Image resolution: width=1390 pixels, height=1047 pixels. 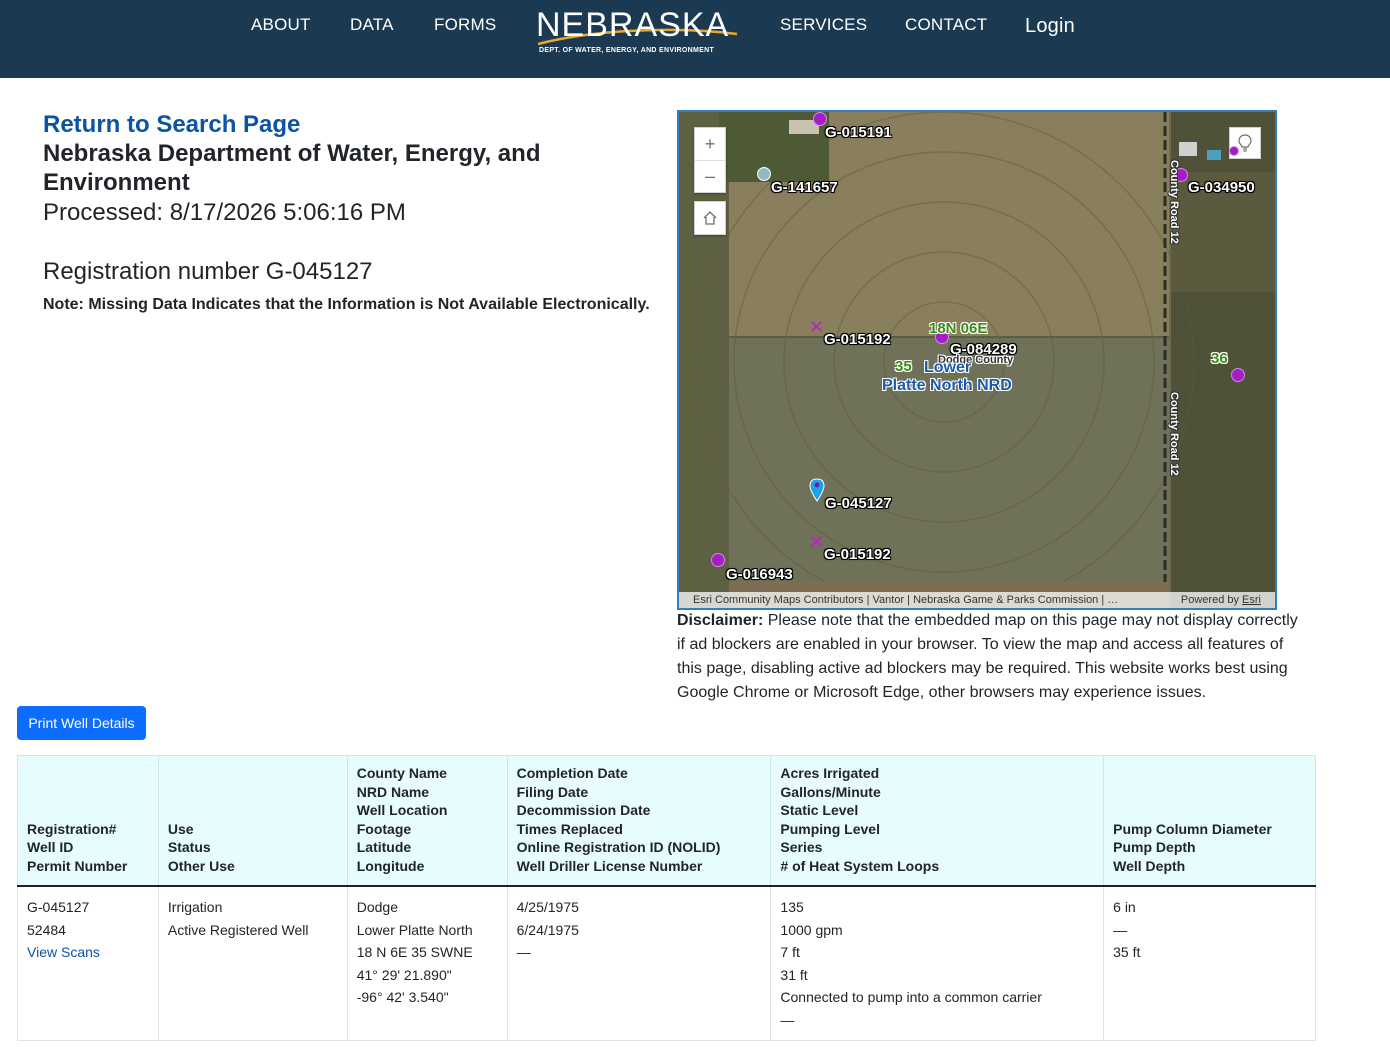 I want to click on nav-data: DATA, so click(x=372, y=25).